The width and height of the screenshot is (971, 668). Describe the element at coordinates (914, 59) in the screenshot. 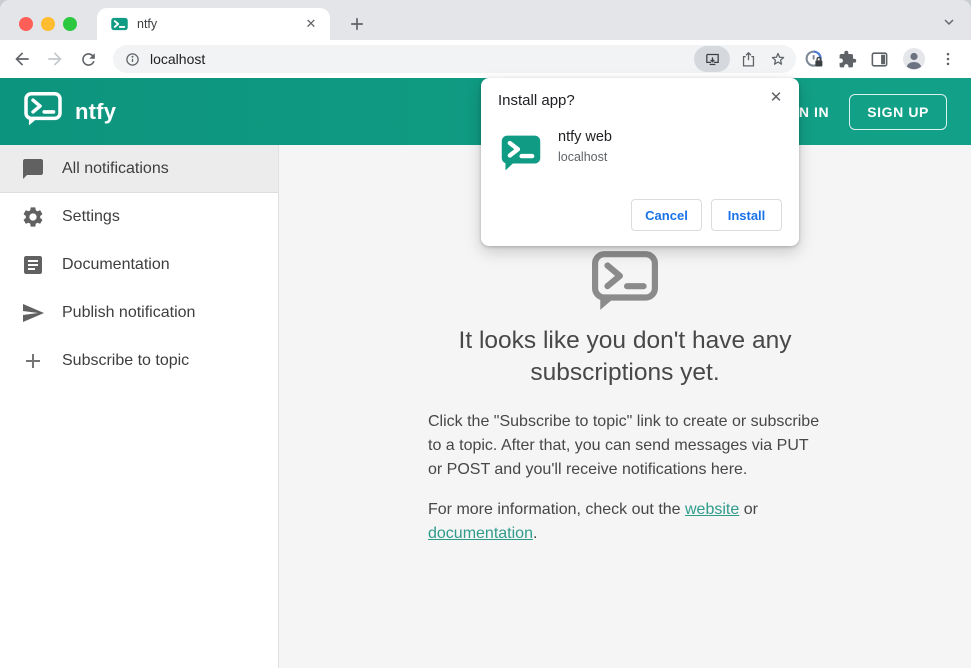

I see `profile-avatar` at that location.